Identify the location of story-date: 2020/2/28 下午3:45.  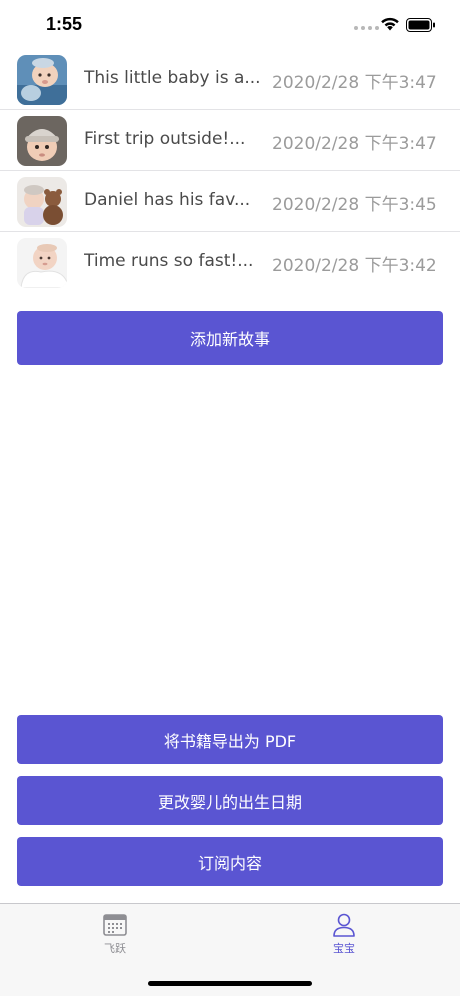
(354, 205).